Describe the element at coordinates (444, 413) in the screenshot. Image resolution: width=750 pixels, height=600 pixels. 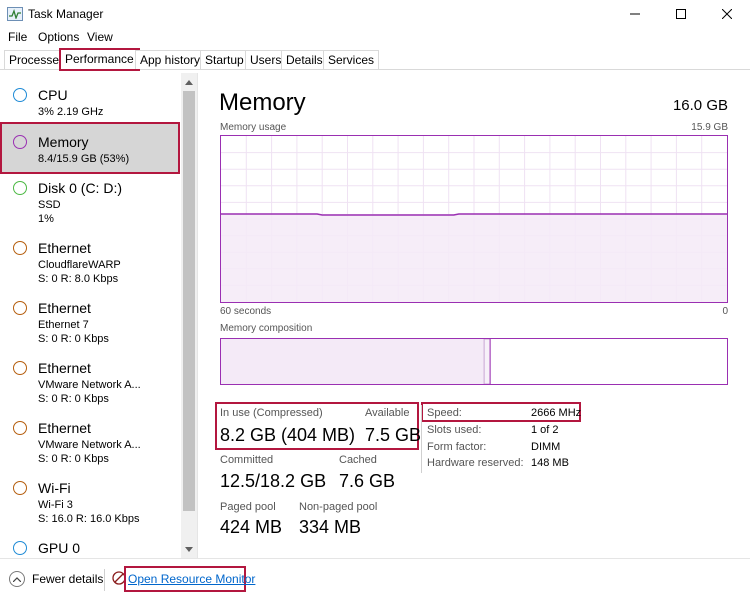
I see `speed-label: Speed:` at that location.